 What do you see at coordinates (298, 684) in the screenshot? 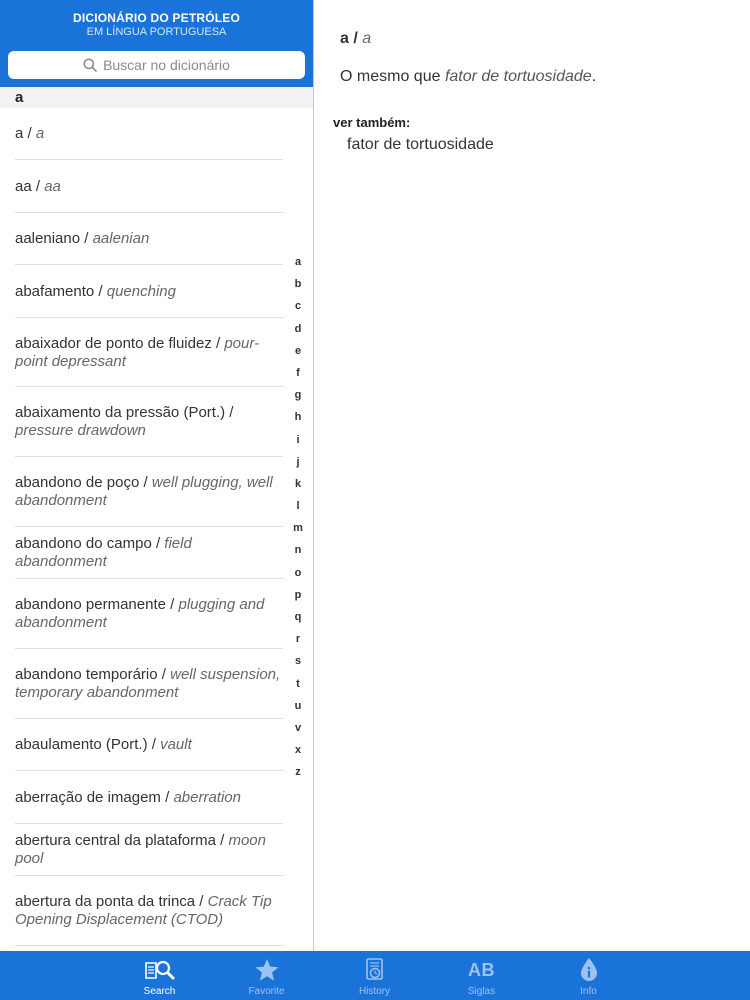
I see `index-letter-t: t` at bounding box center [298, 684].